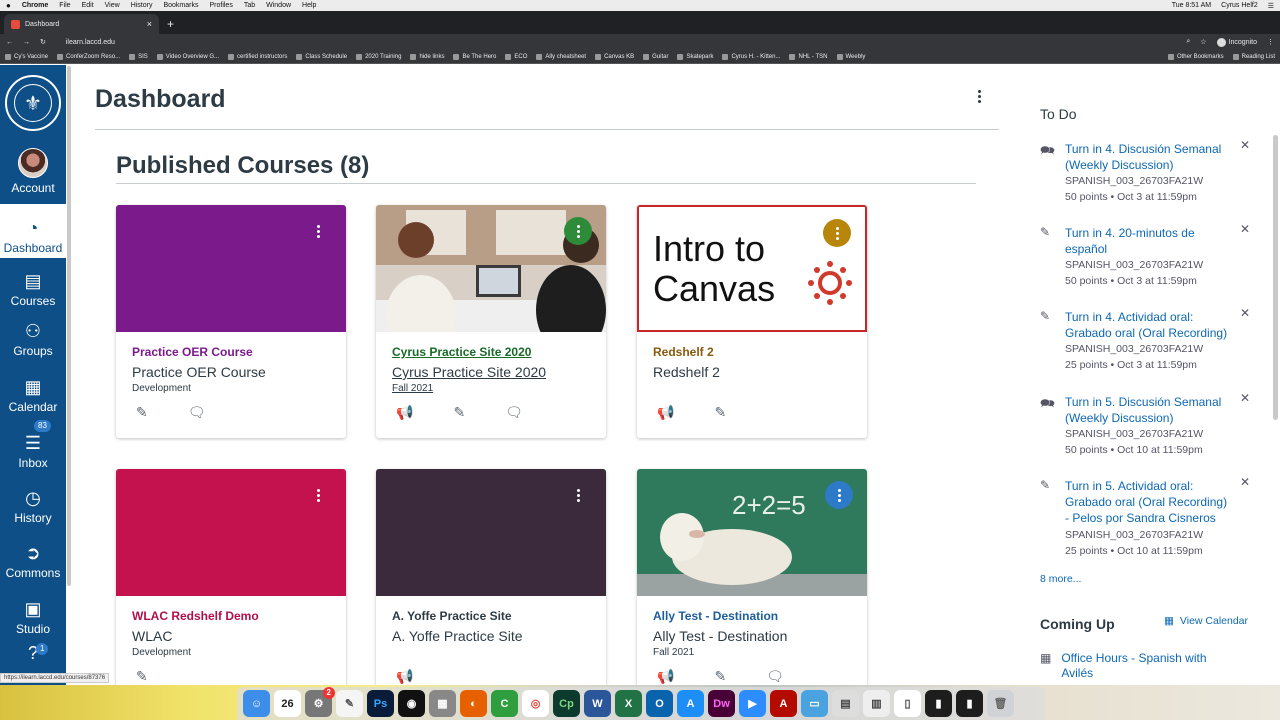 The width and height of the screenshot is (1280, 720). Describe the element at coordinates (35, 5) in the screenshot. I see `app-menu: Chrome` at that location.